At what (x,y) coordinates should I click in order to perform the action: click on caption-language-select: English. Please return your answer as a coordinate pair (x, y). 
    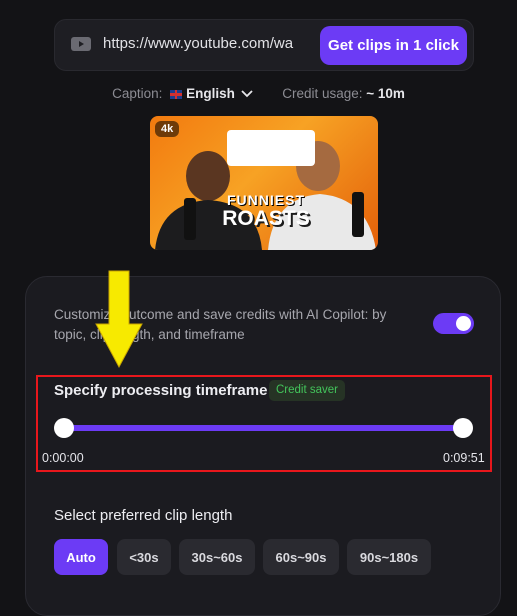
    Looking at the image, I should click on (210, 93).